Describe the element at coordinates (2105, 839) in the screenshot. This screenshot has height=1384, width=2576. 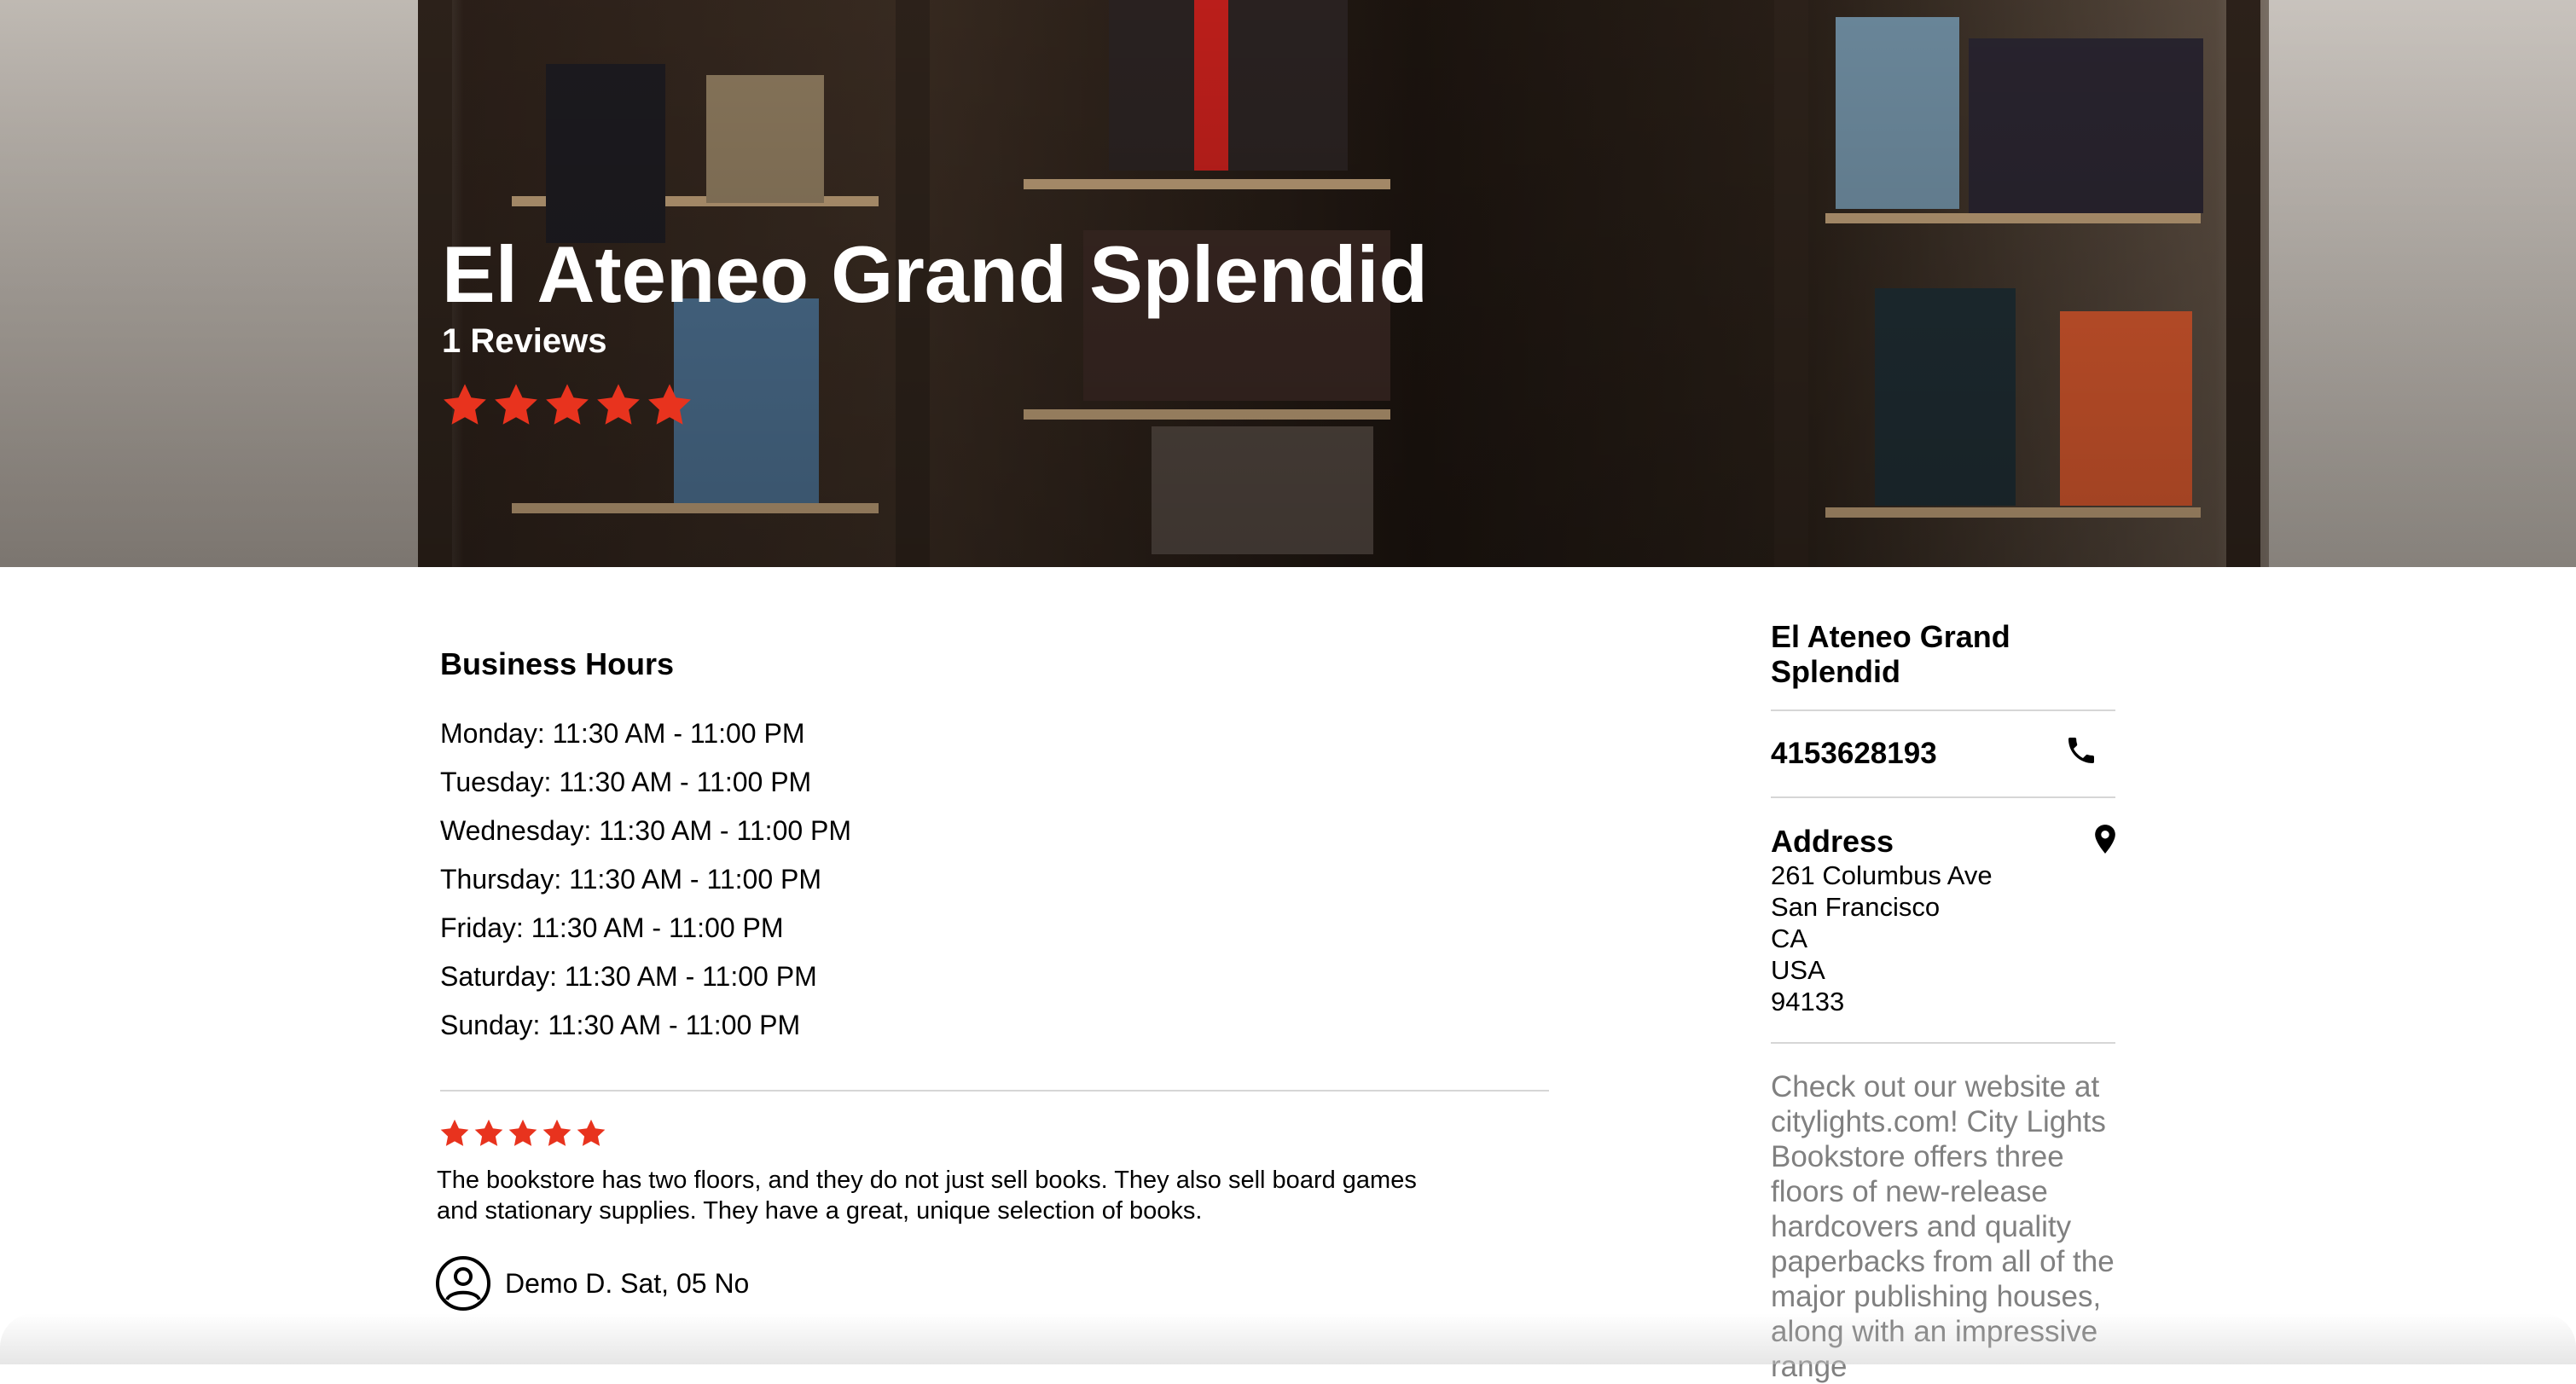
I see `map-pin-icon` at that location.